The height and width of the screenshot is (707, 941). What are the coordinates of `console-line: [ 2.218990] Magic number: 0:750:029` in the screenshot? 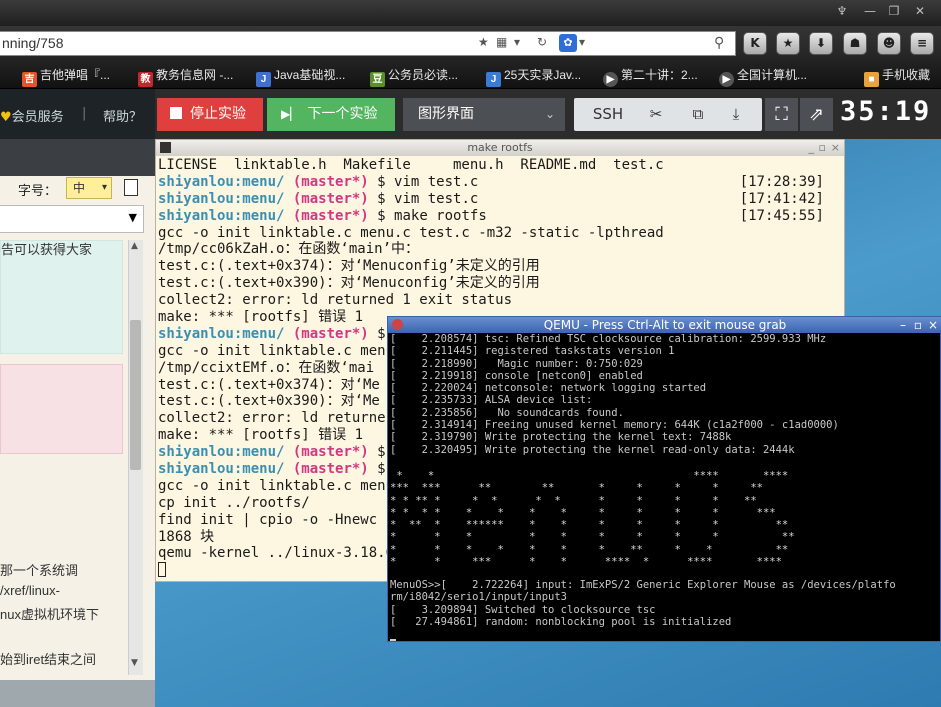 It's located at (516, 363).